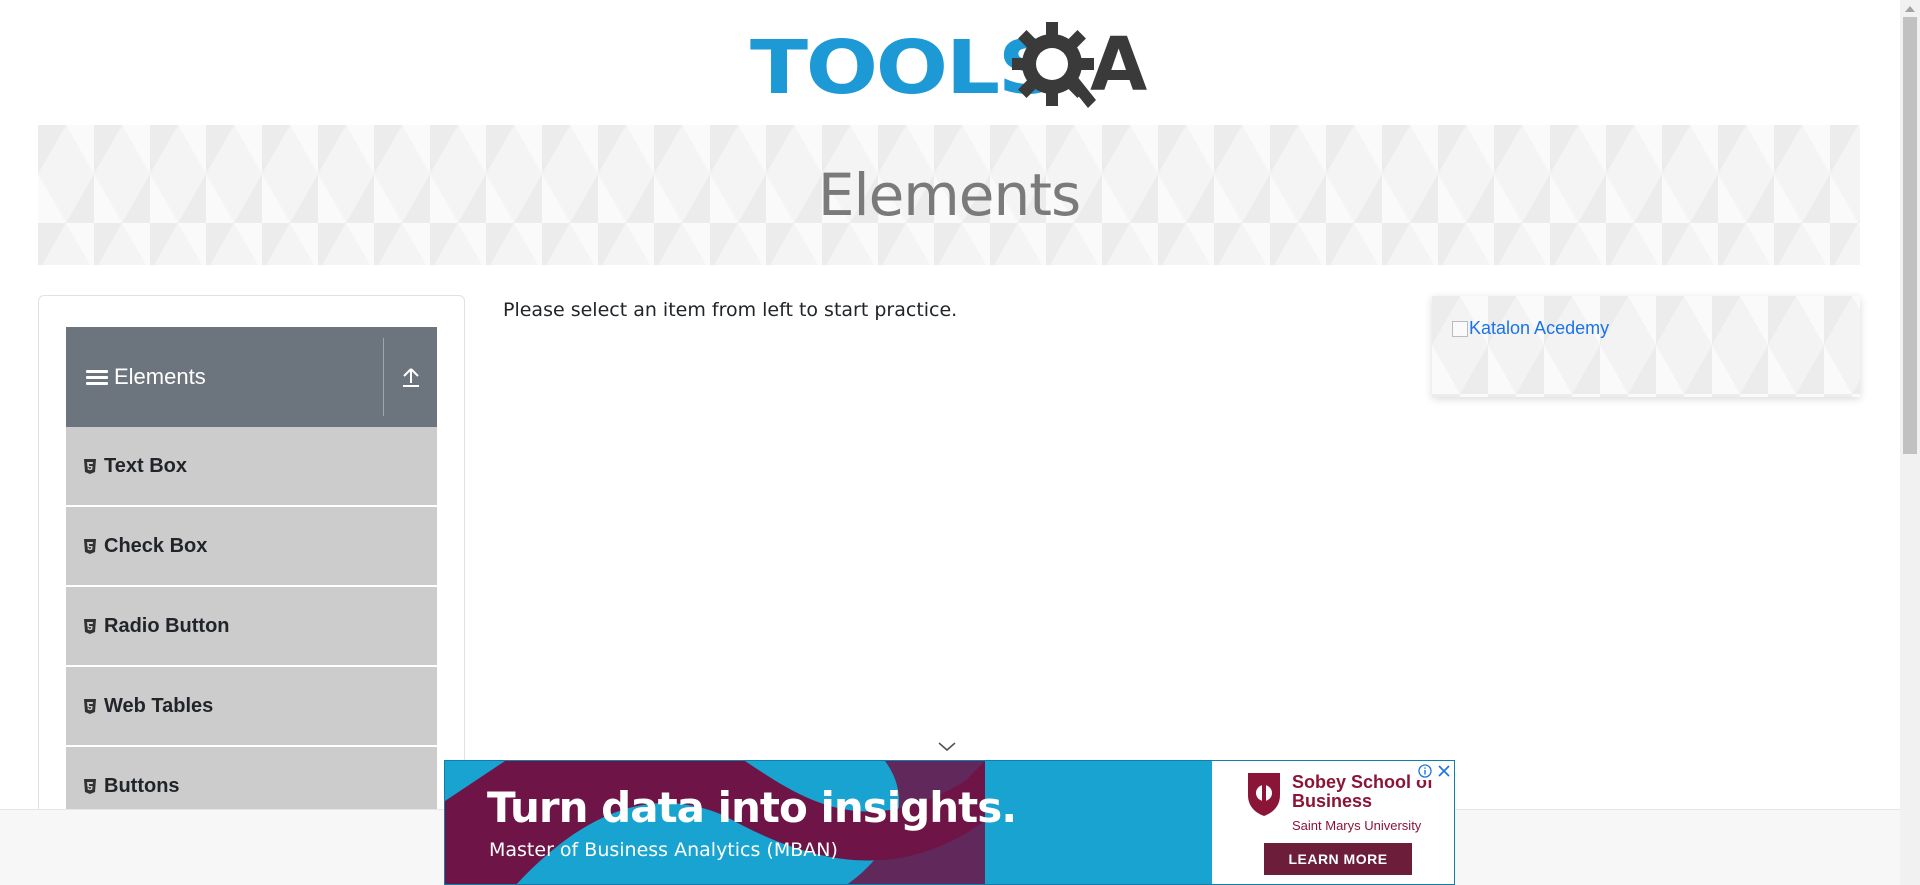 This screenshot has width=1920, height=885. I want to click on sobey-shield-logo, so click(1264, 794).